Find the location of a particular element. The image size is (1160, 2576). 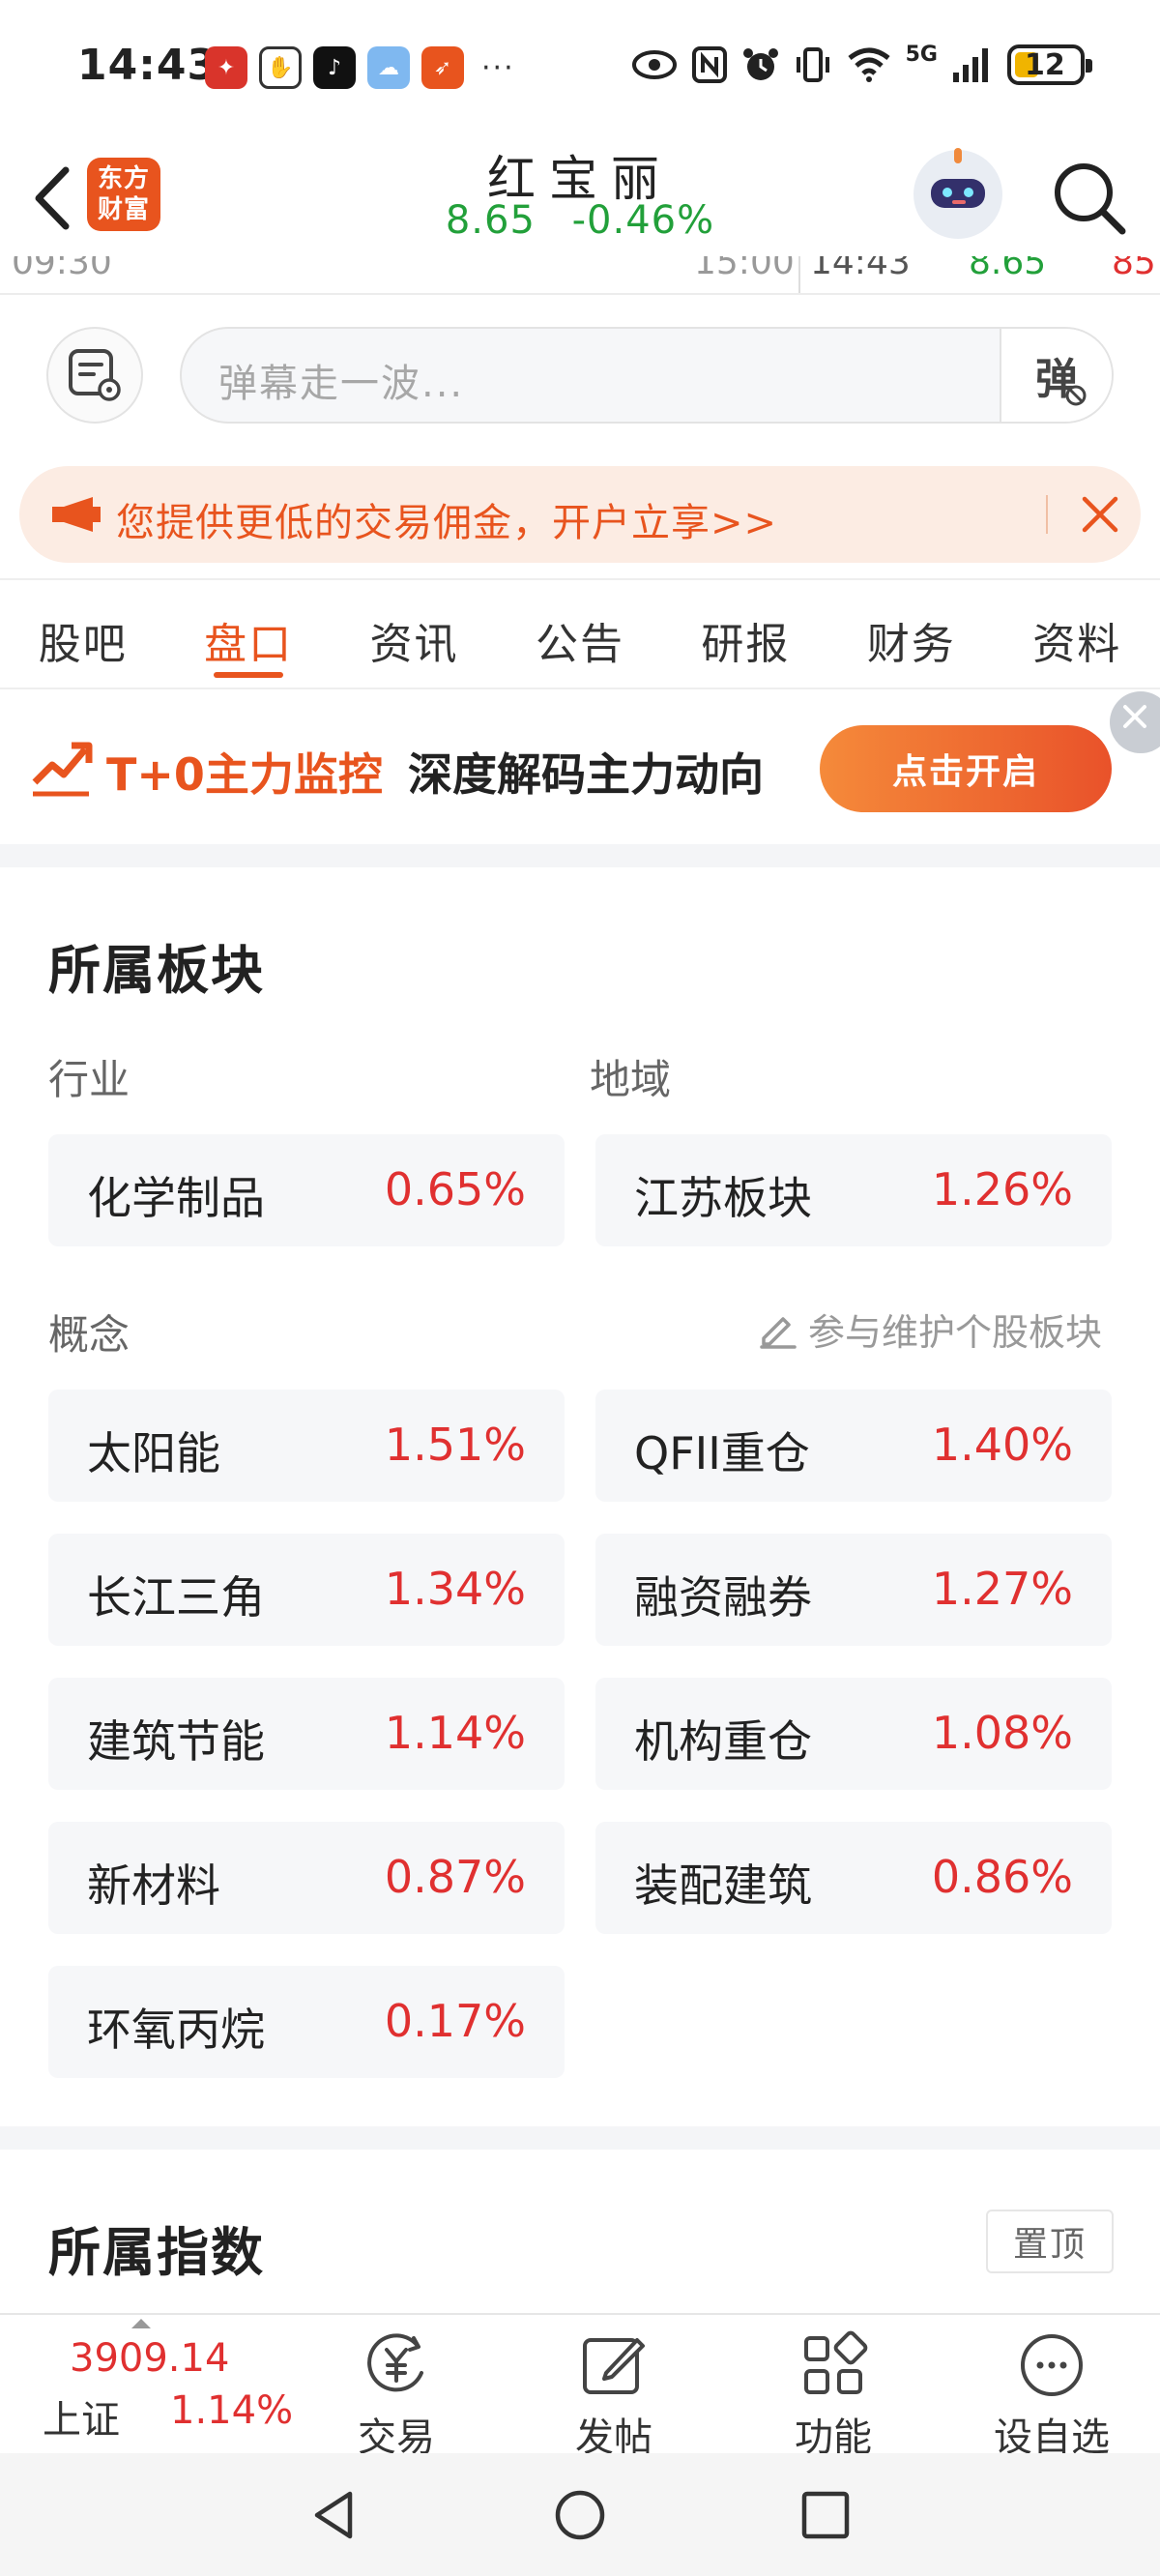

nav-home-button is located at coordinates (580, 2515).